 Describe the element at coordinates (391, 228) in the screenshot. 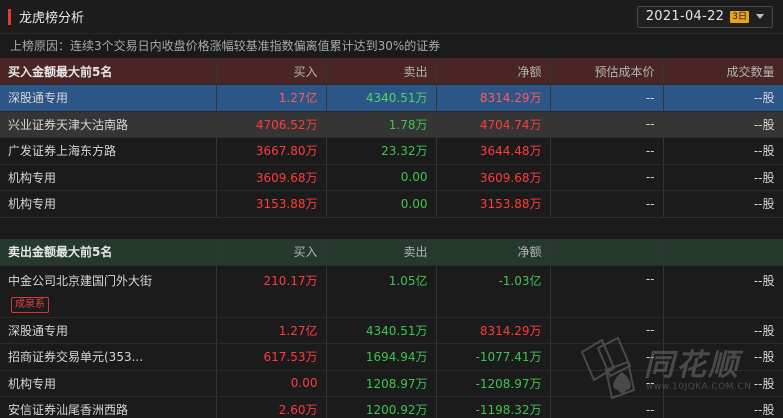

I see `section-gap` at that location.